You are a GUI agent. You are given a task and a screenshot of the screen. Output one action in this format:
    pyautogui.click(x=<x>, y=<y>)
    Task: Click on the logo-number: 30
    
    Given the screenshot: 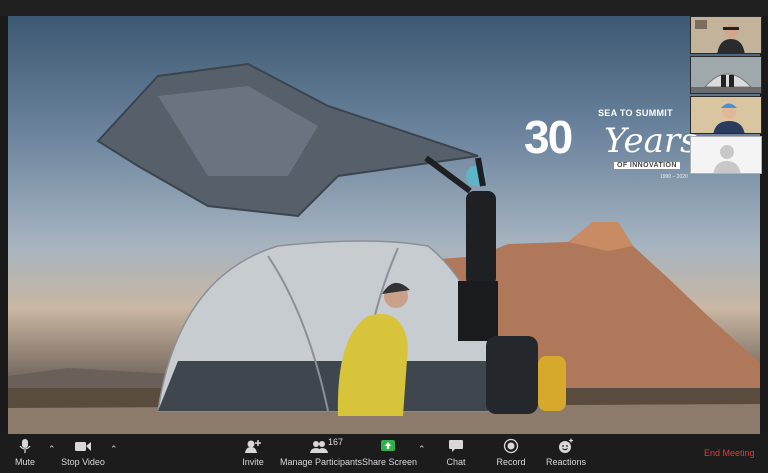 What is the action you would take?
    pyautogui.click(x=548, y=137)
    